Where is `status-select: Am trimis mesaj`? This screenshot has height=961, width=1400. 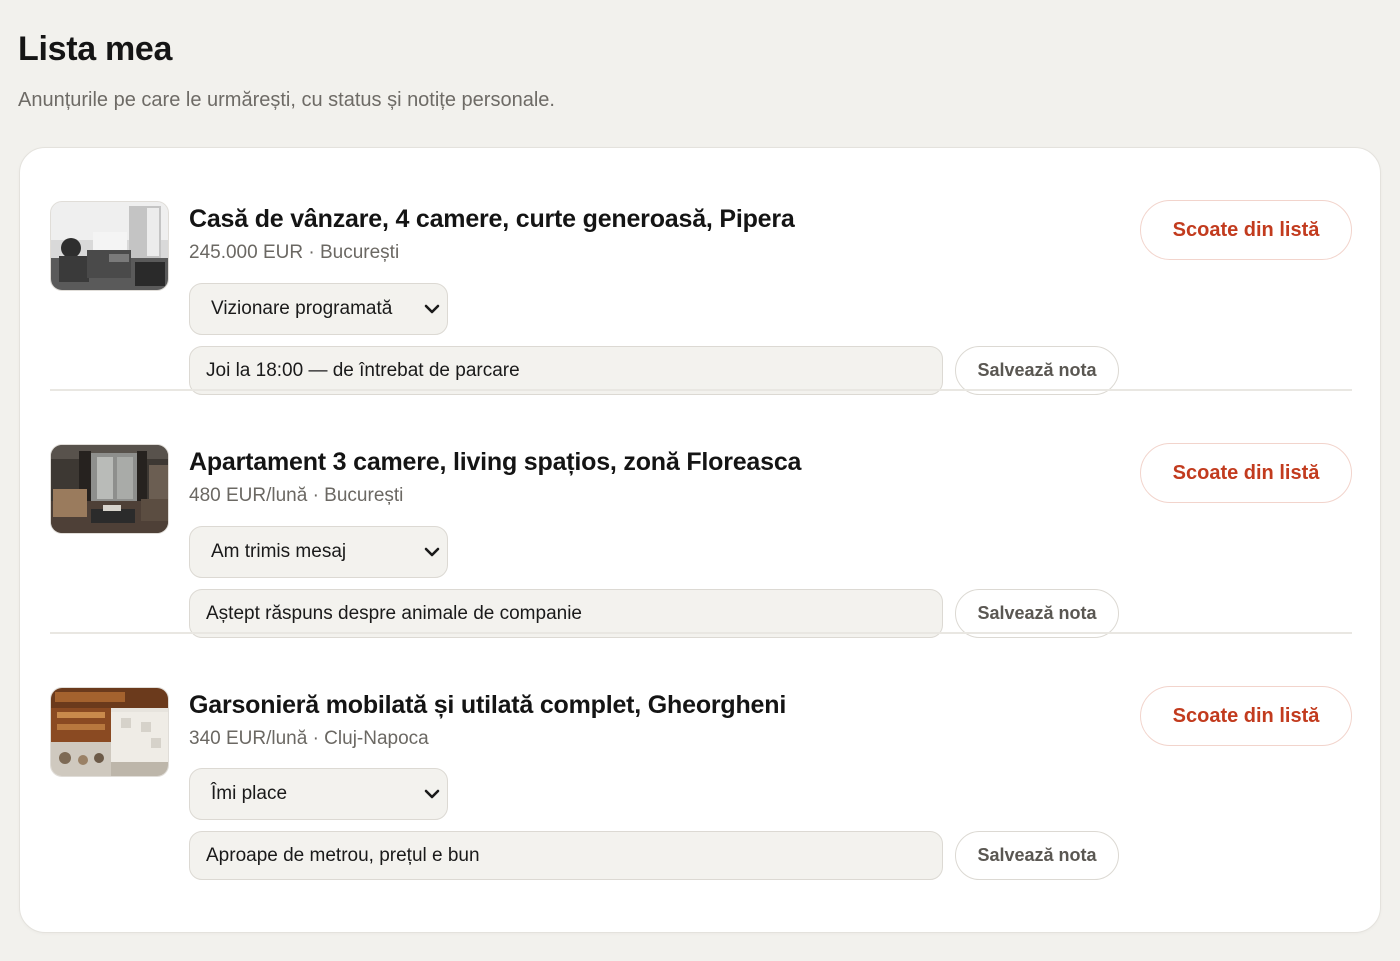
status-select: Am trimis mesaj is located at coordinates (318, 552).